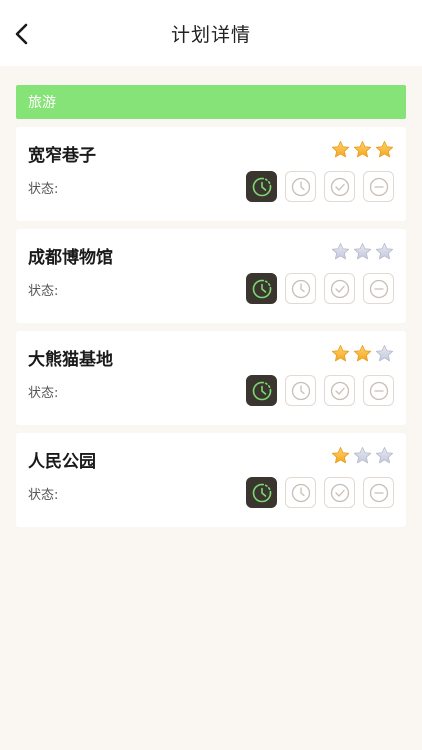 The image size is (422, 750). I want to click on page-title: 计划详情, so click(210, 34).